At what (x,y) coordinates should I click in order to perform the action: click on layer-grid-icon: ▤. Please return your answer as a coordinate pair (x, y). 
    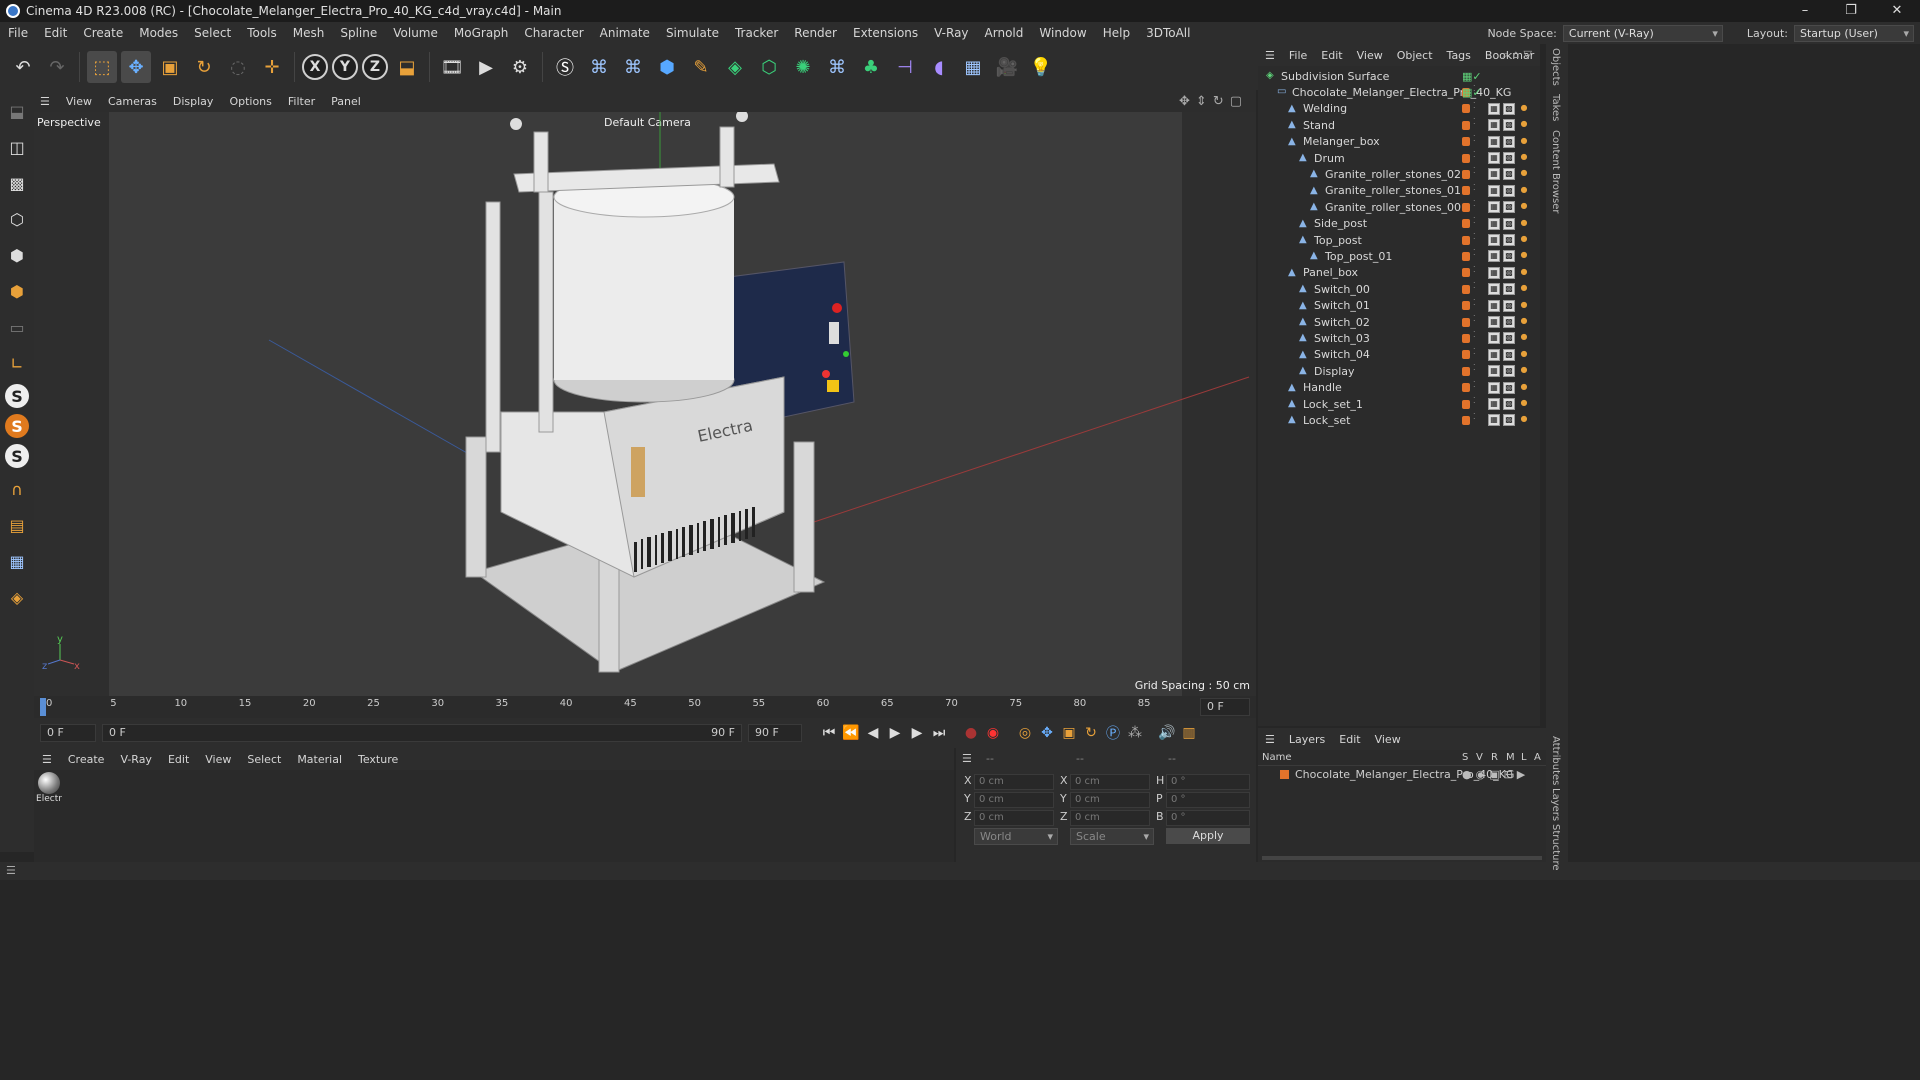
    Looking at the image, I should click on (17, 525).